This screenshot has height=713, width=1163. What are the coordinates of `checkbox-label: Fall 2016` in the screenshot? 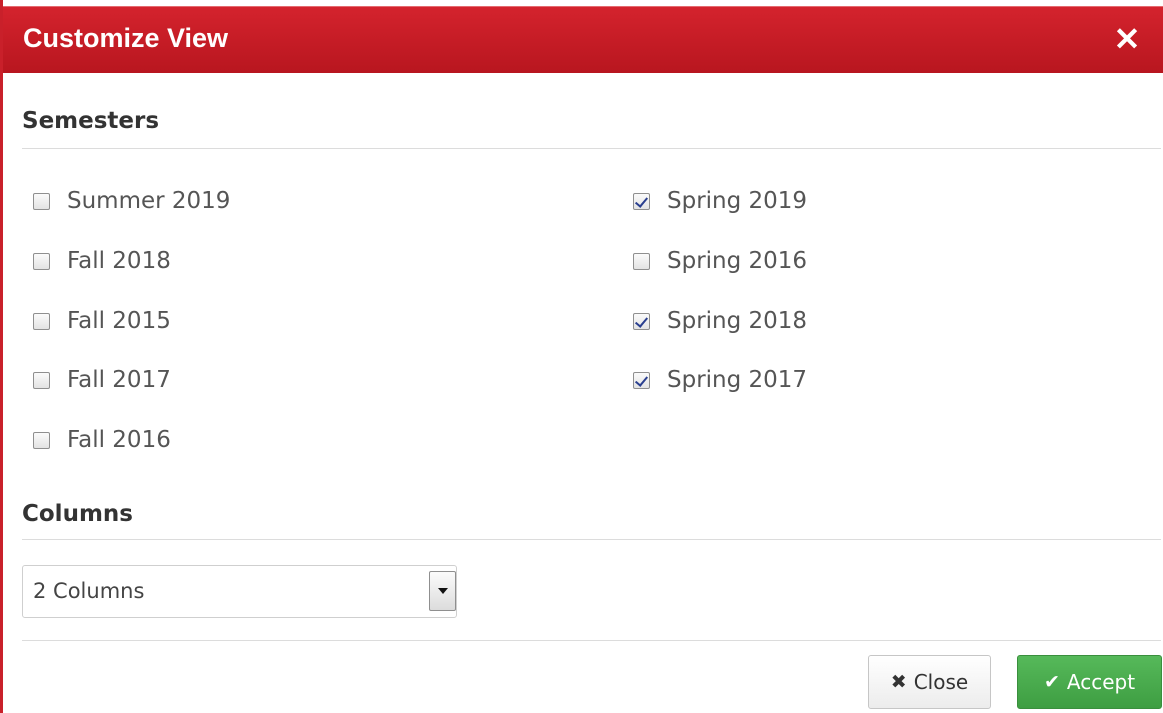 It's located at (119, 440).